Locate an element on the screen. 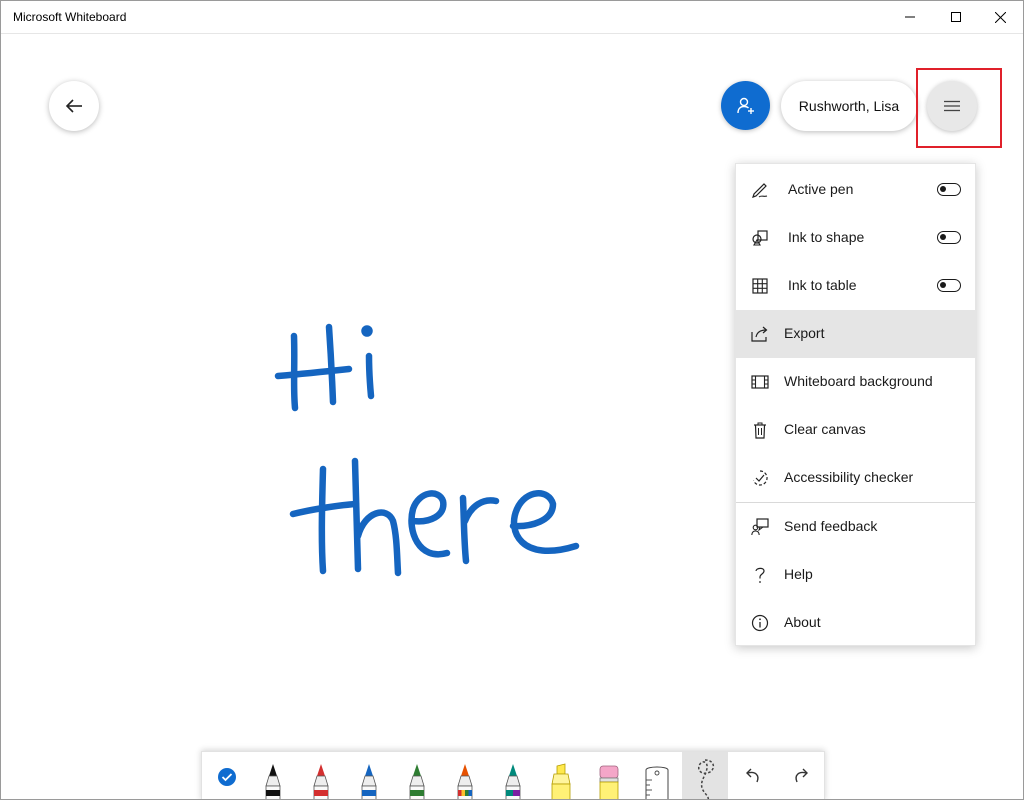 The width and height of the screenshot is (1024, 800). minimize-button is located at coordinates (910, 17).